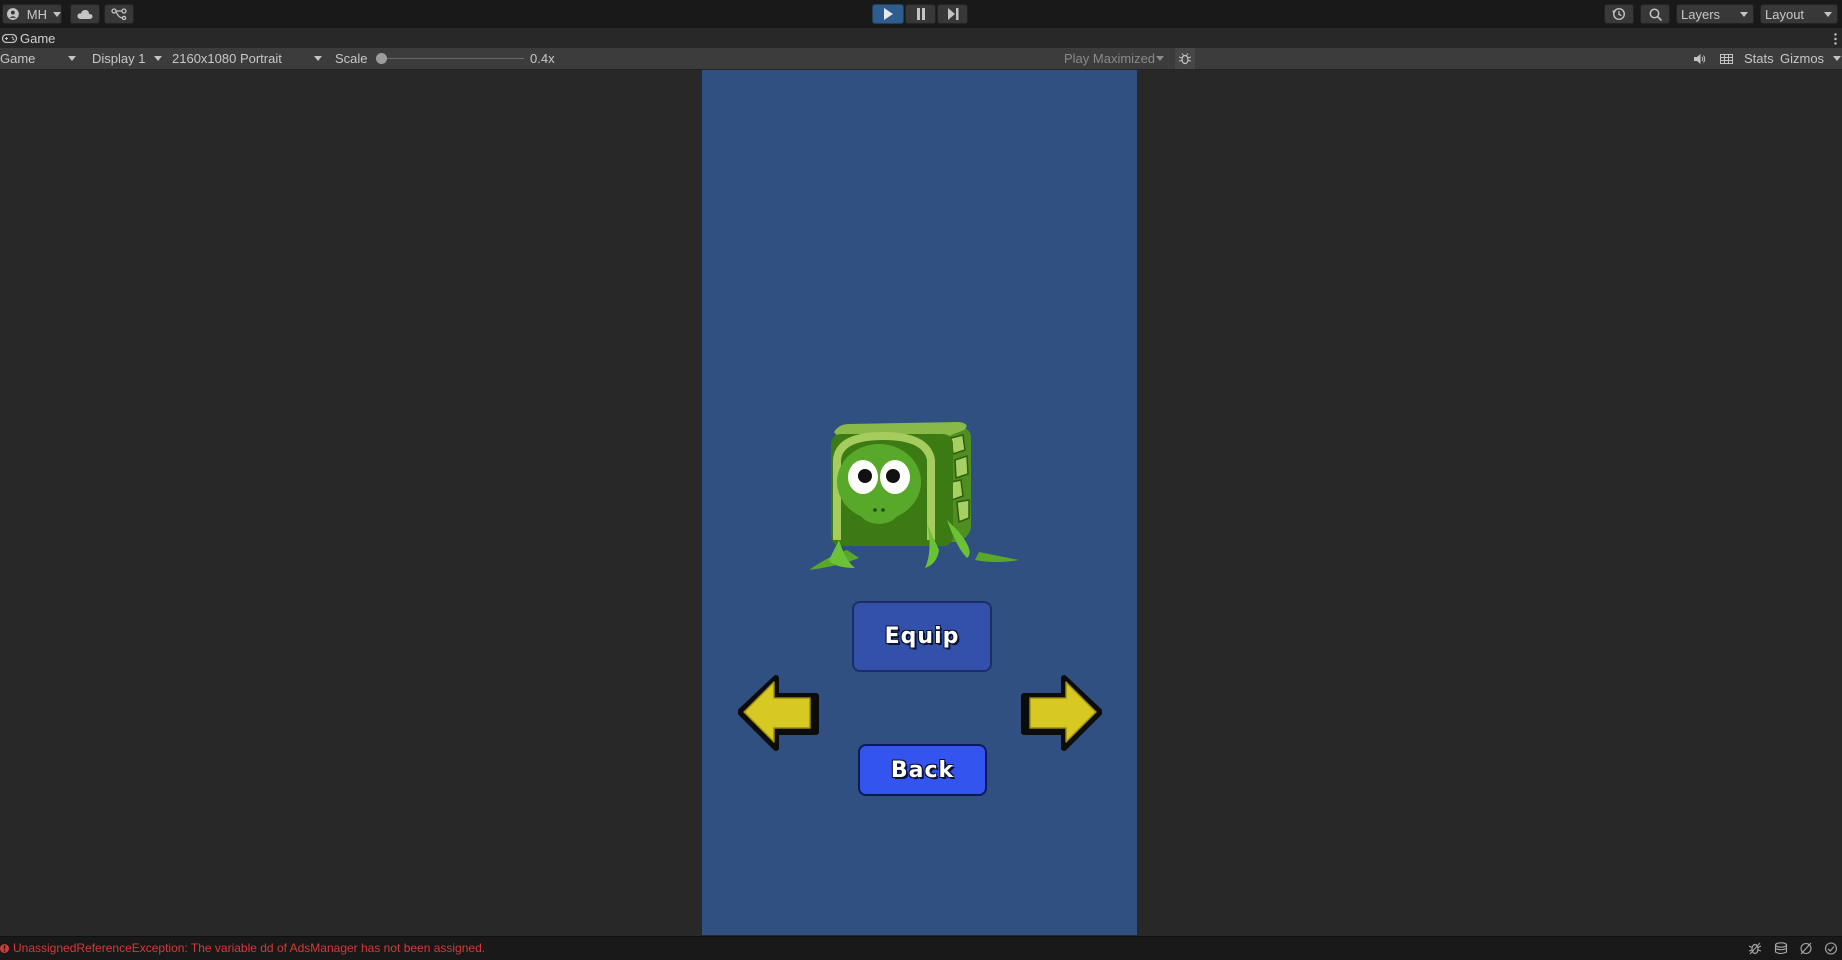 This screenshot has width=1842, height=960. I want to click on back-button: Back, so click(922, 770).